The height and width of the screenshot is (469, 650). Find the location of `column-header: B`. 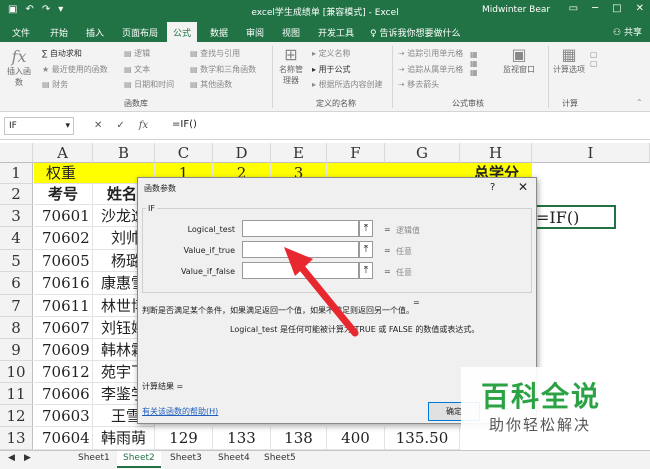

column-header: B is located at coordinates (124, 153).